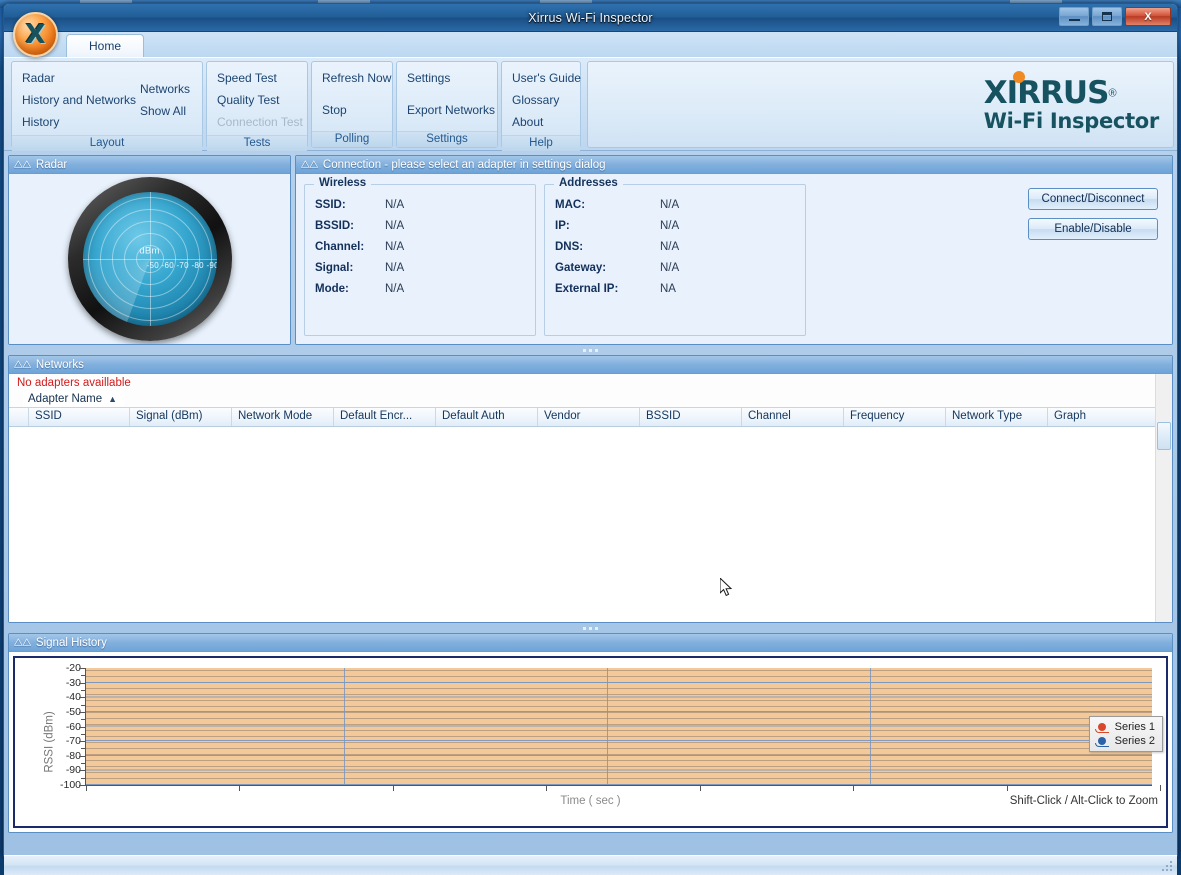  What do you see at coordinates (588, 183) in the screenshot?
I see `addresses-legend: Addresses` at bounding box center [588, 183].